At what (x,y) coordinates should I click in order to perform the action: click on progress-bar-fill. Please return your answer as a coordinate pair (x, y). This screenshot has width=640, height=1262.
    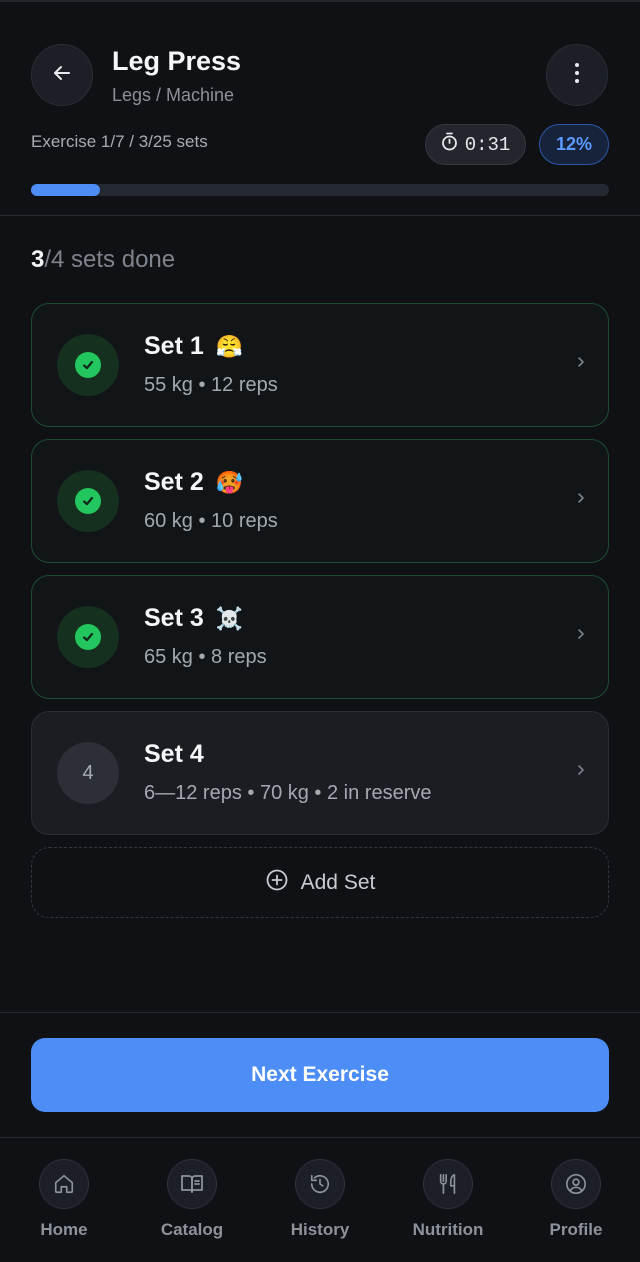
    Looking at the image, I should click on (66, 190).